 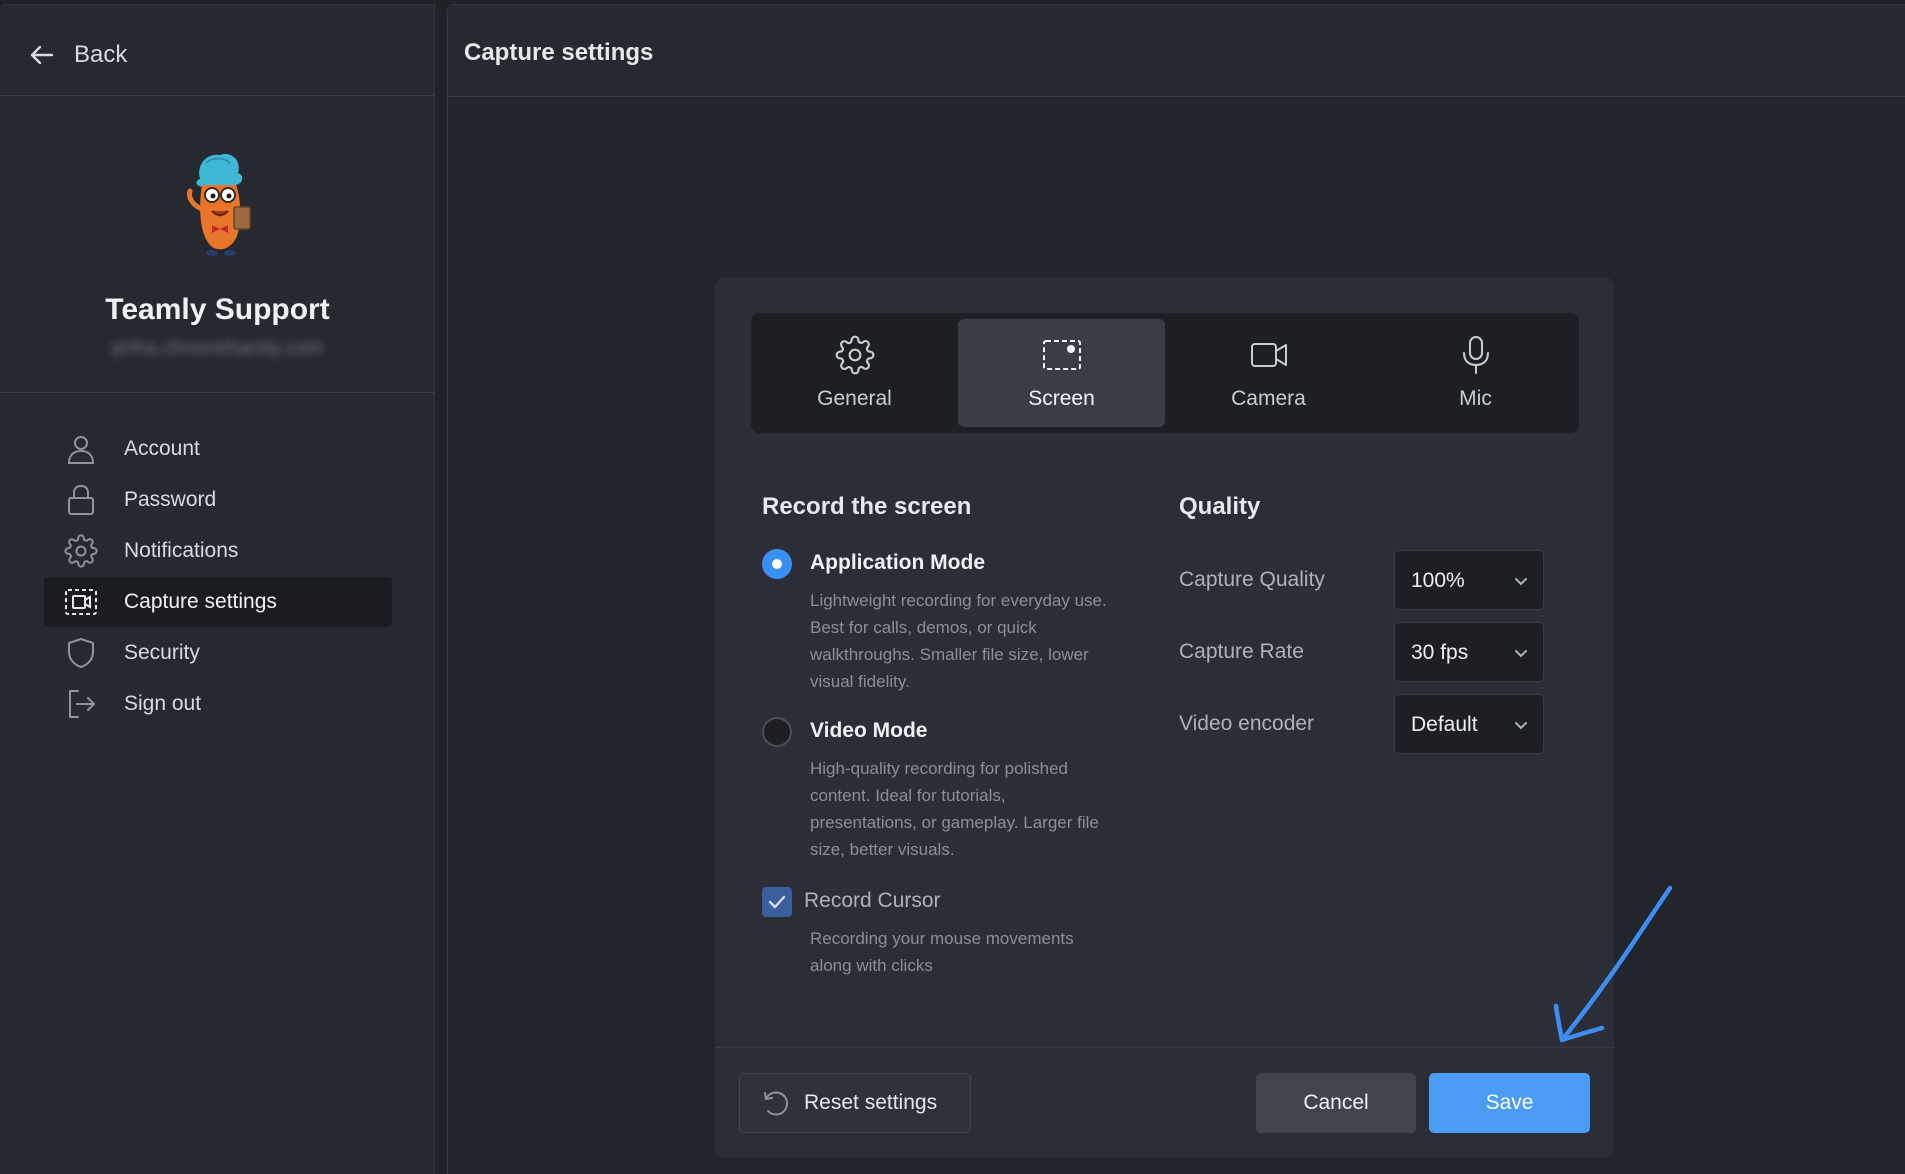 What do you see at coordinates (1061, 373) in the screenshot?
I see `tab-screen: Screen` at bounding box center [1061, 373].